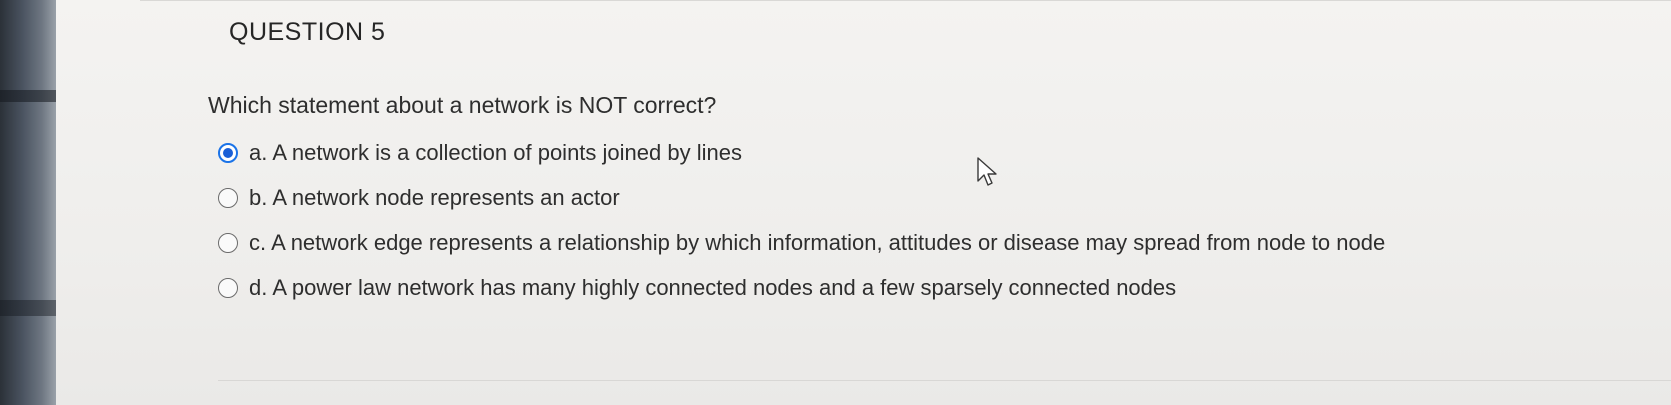  Describe the element at coordinates (228, 198) in the screenshot. I see `radio-option-b` at that location.